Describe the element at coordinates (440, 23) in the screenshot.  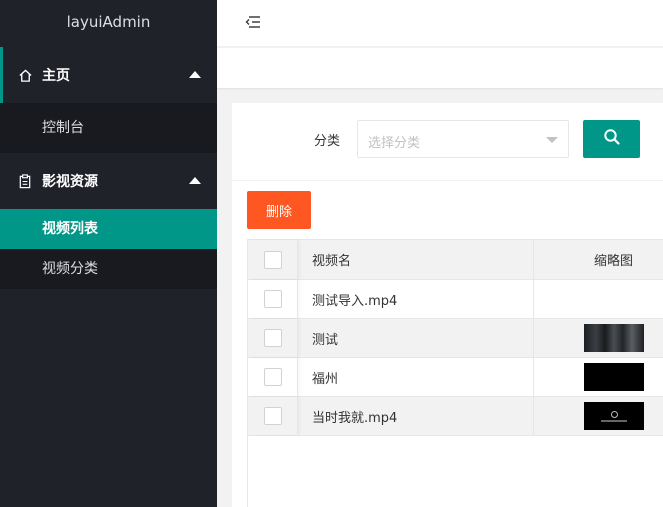
I see `top-header` at that location.